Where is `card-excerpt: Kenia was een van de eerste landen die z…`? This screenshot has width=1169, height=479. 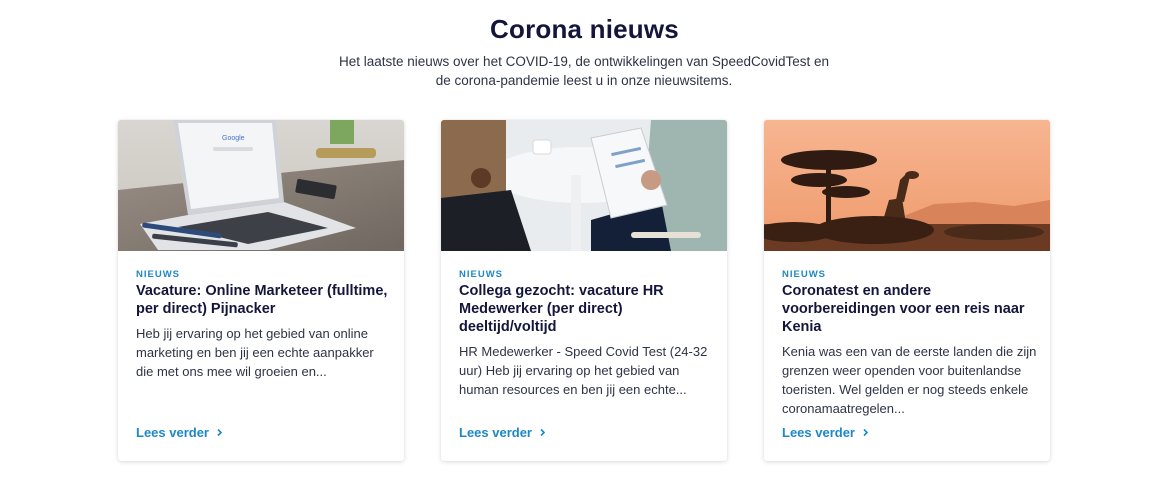
card-excerpt: Kenia was een van de eerste landen die z… is located at coordinates (909, 380).